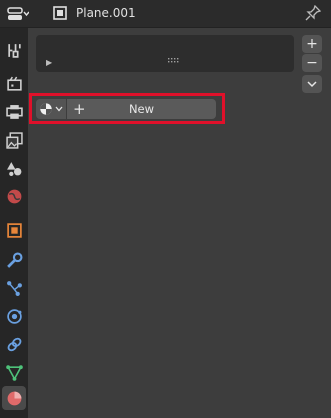  I want to click on tab-output, so click(14, 112).